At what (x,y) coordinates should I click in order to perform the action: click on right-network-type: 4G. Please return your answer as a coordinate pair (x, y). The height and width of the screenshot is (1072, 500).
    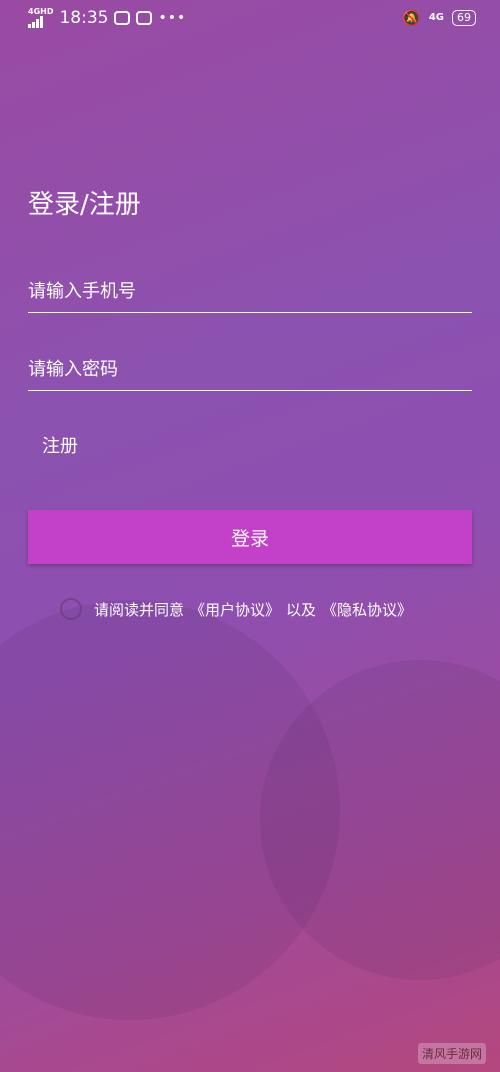
    Looking at the image, I should click on (436, 17).